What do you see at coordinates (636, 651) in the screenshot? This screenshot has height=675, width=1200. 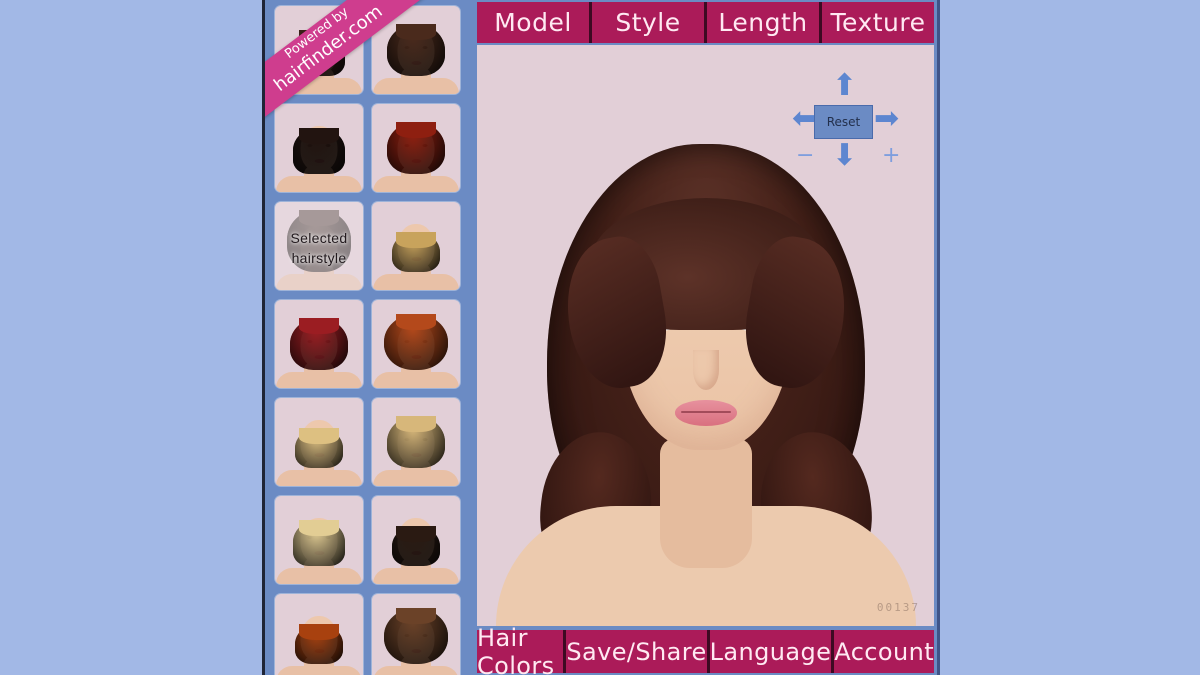 I see `save-share-button: Save/Share` at bounding box center [636, 651].